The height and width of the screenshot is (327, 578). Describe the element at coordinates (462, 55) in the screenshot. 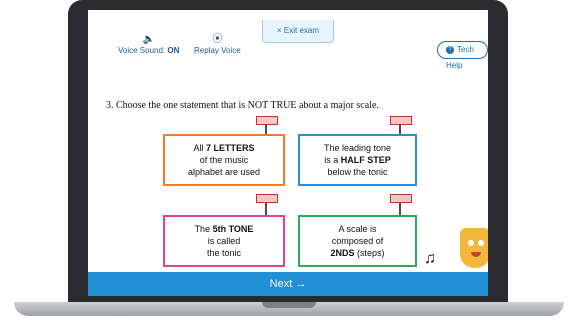

I see `tech-help-button: ? Tech Help` at that location.